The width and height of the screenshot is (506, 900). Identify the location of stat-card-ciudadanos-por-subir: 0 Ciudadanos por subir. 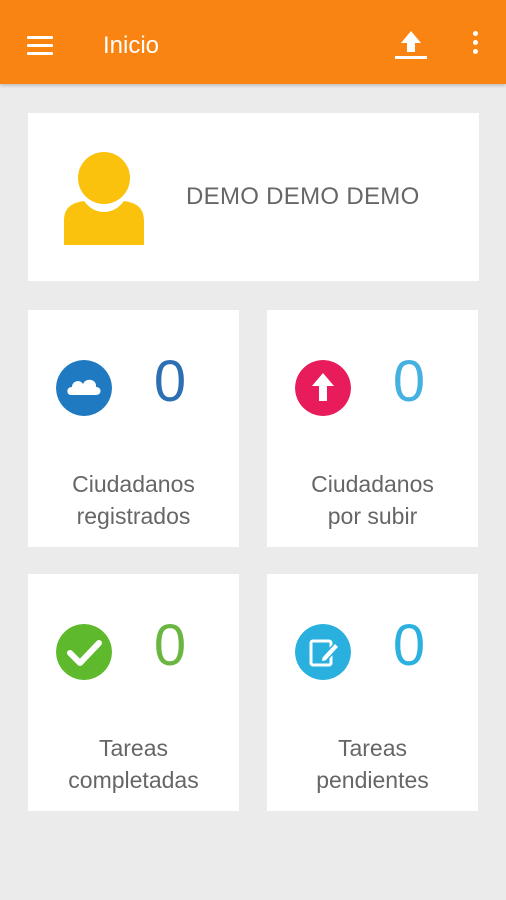
(372, 428).